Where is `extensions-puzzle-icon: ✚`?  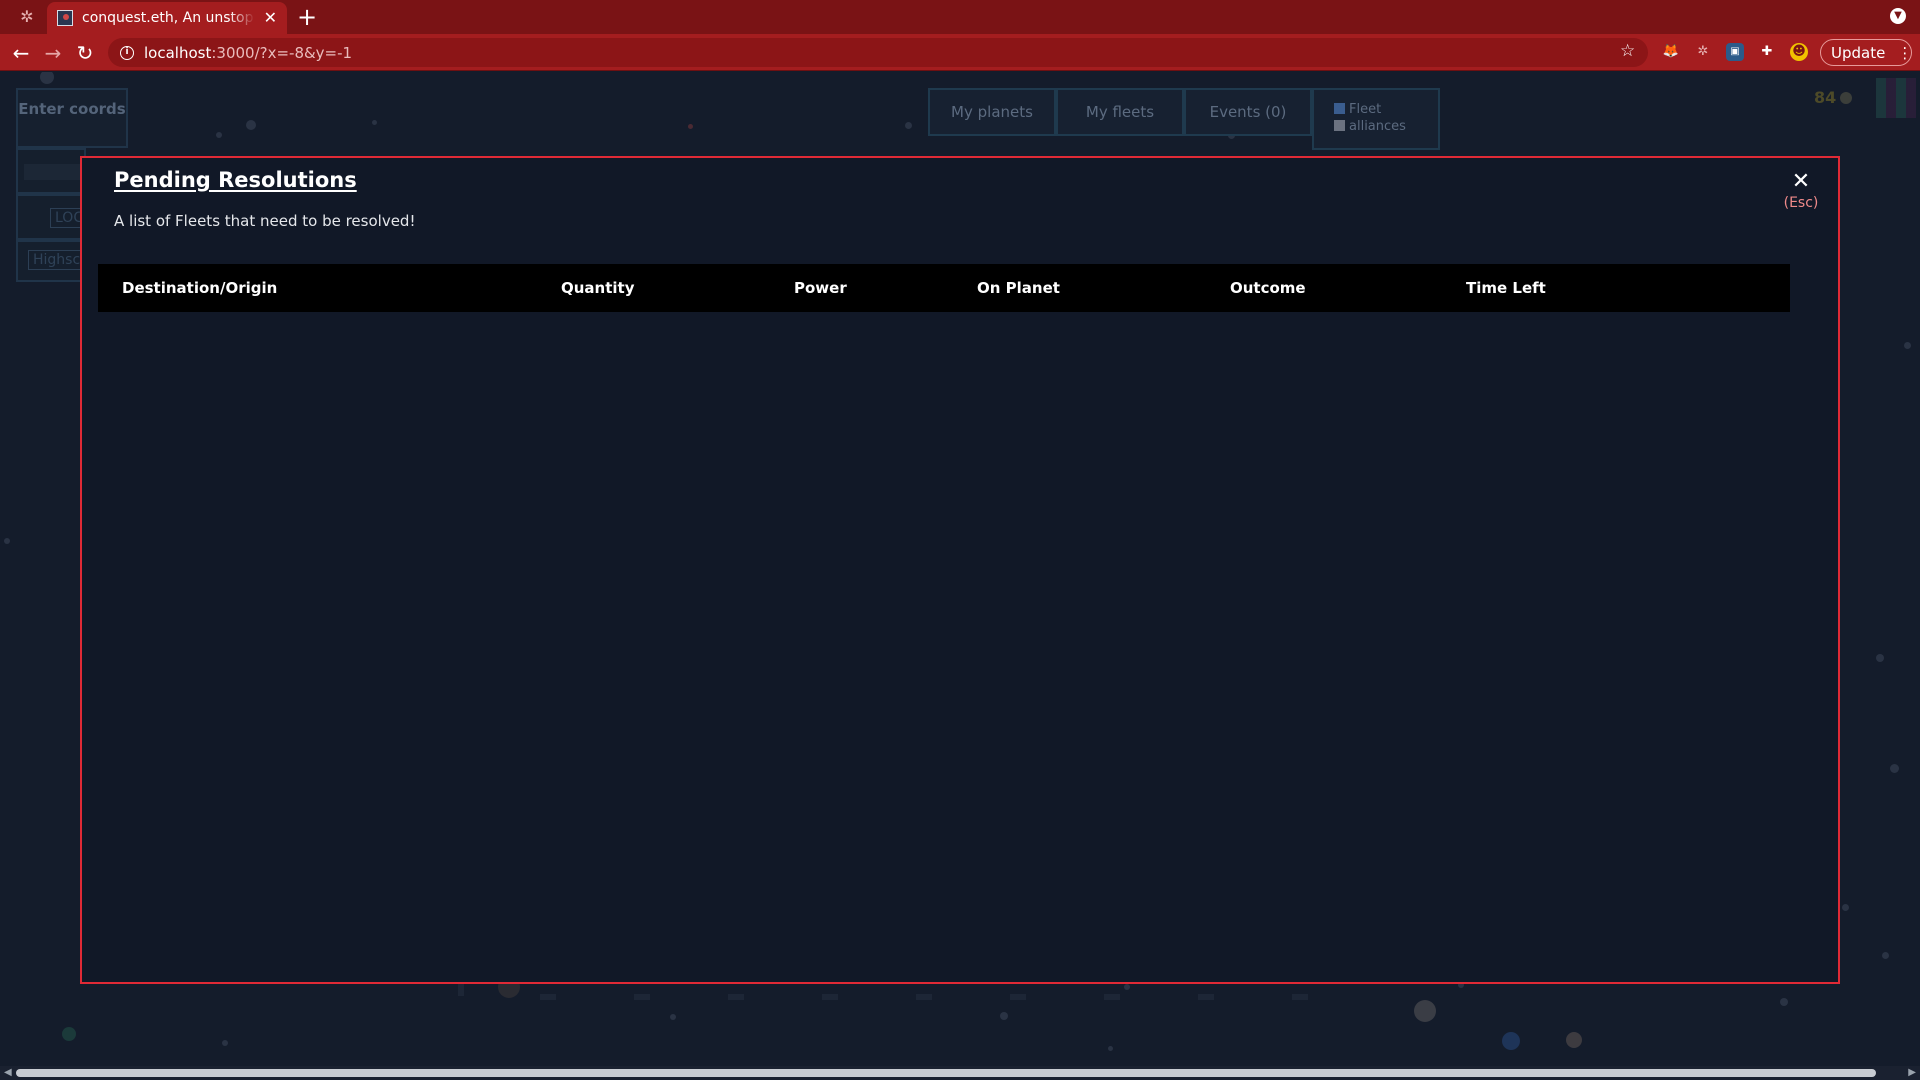
extensions-puzzle-icon: ✚ is located at coordinates (1767, 52).